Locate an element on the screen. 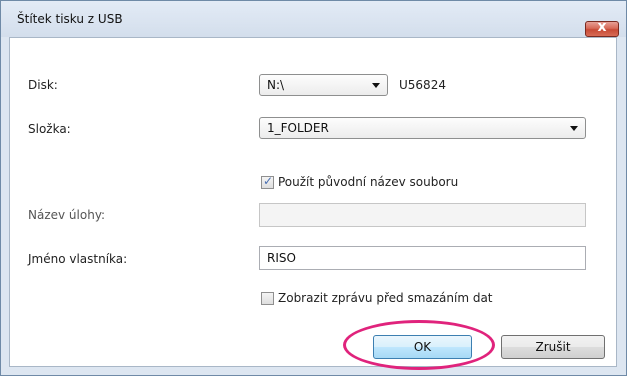  owner-label: Jméno vlastníka: is located at coordinates (78, 259).